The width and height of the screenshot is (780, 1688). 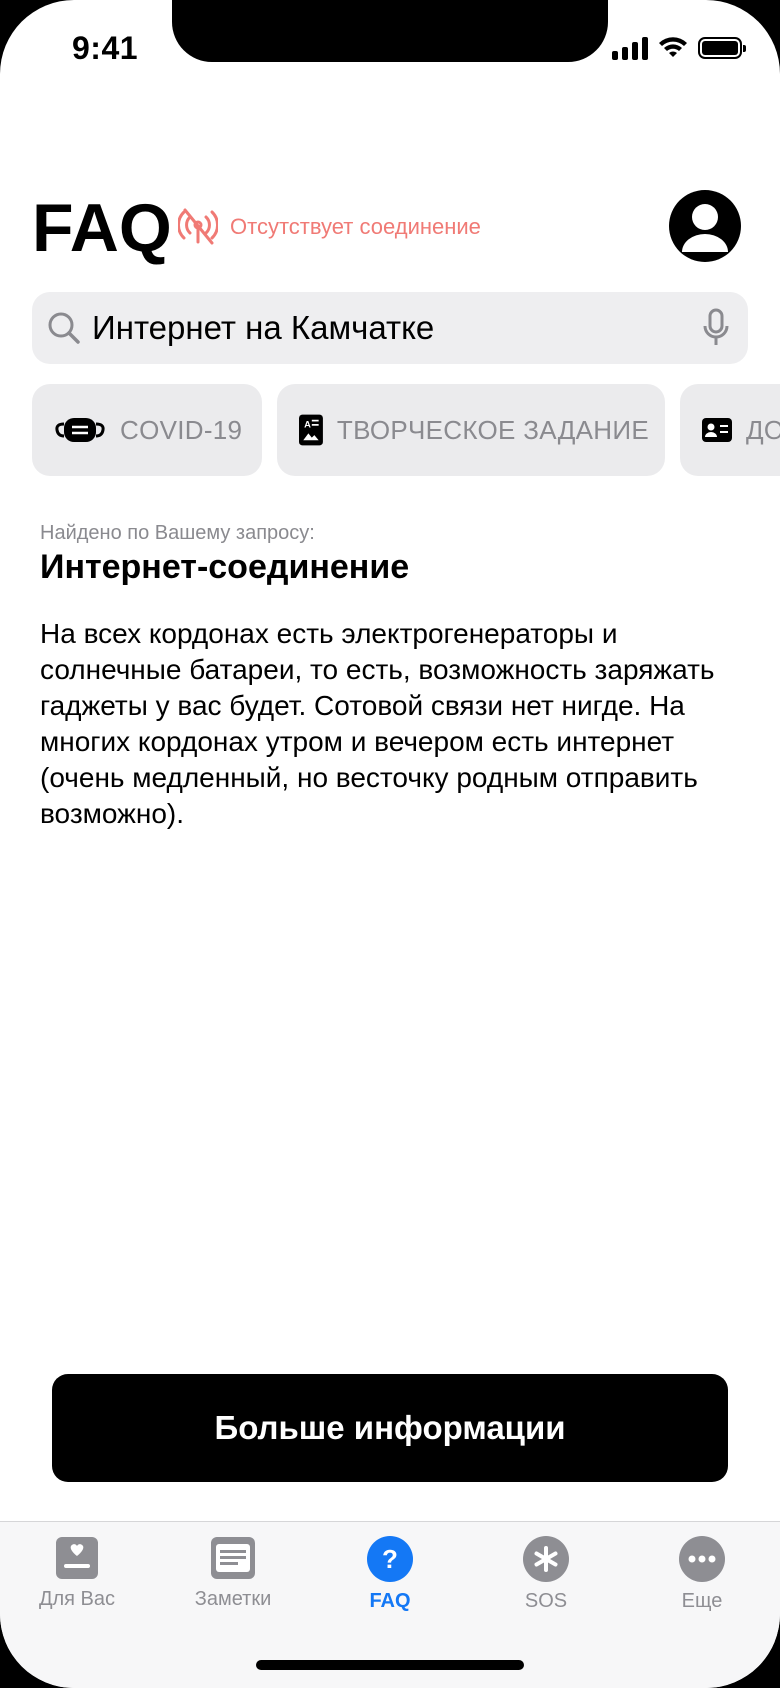 What do you see at coordinates (390, 31) in the screenshot?
I see `device-notch` at bounding box center [390, 31].